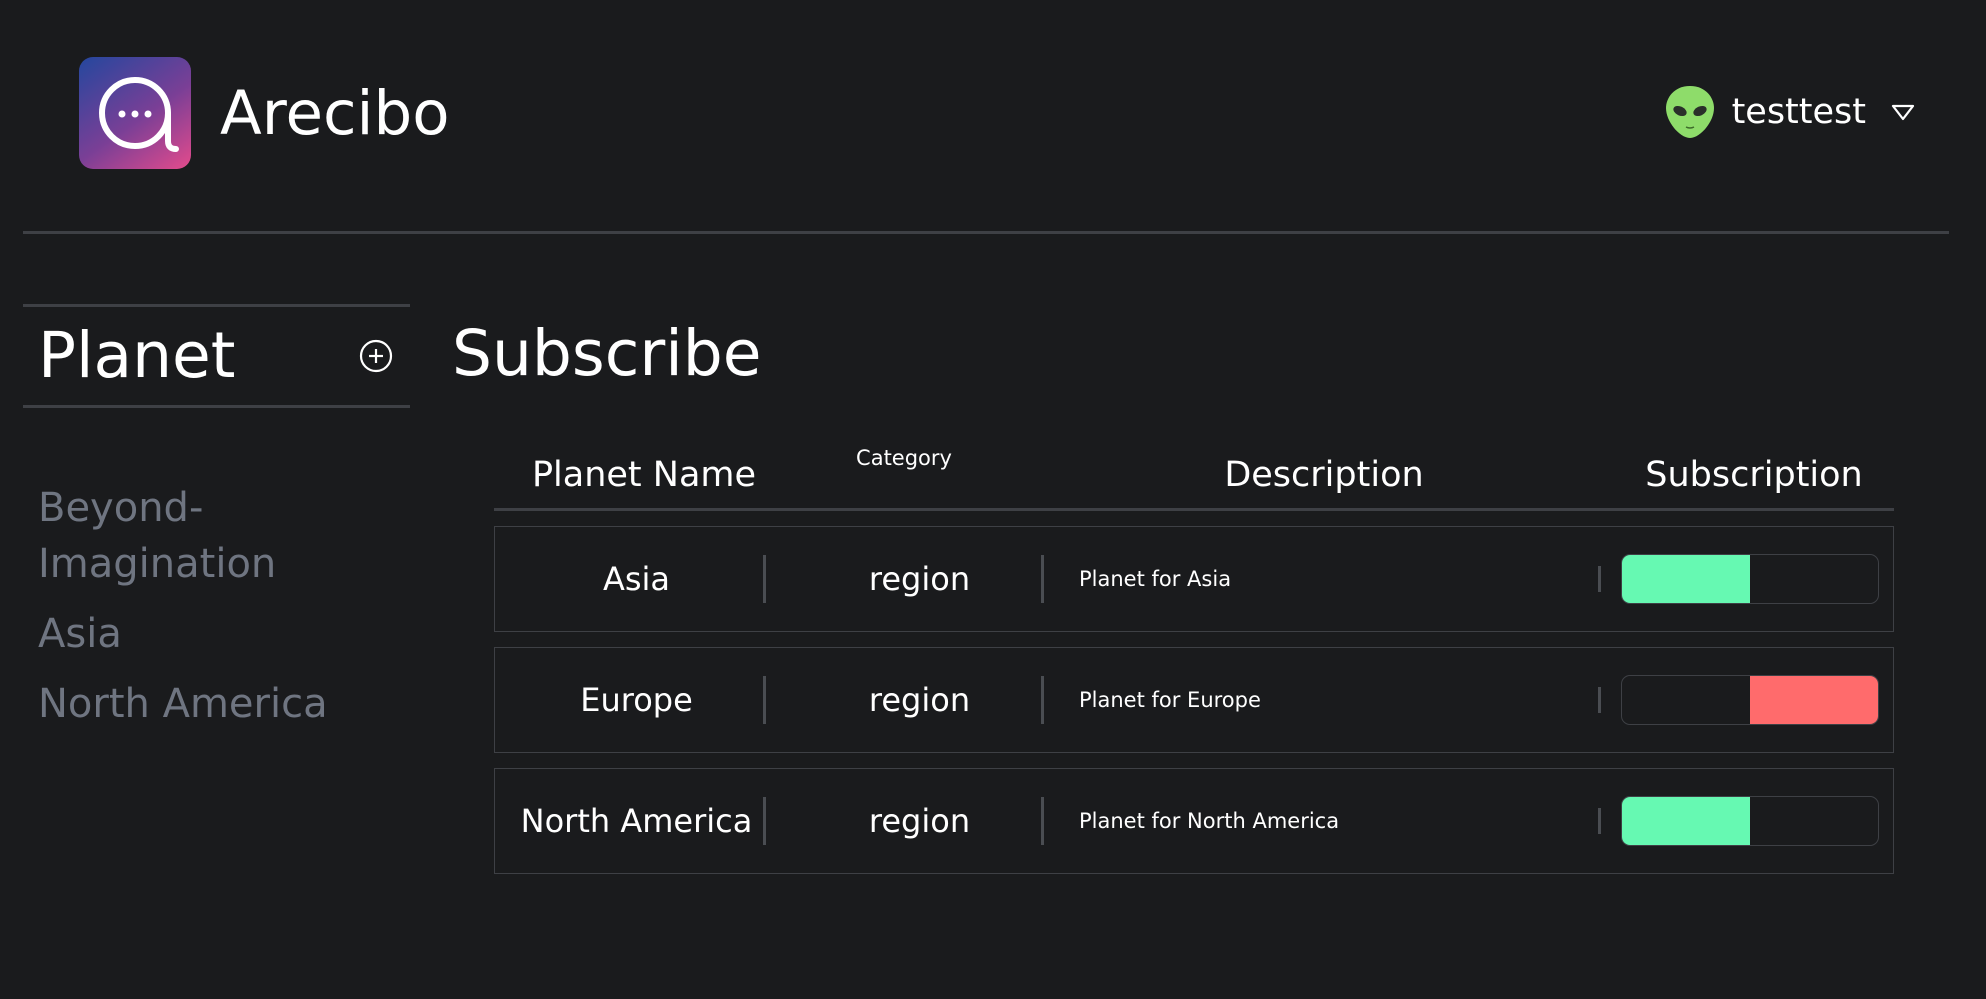 This screenshot has height=999, width=1986. Describe the element at coordinates (1799, 112) in the screenshot. I see `user-name: testtest` at that location.